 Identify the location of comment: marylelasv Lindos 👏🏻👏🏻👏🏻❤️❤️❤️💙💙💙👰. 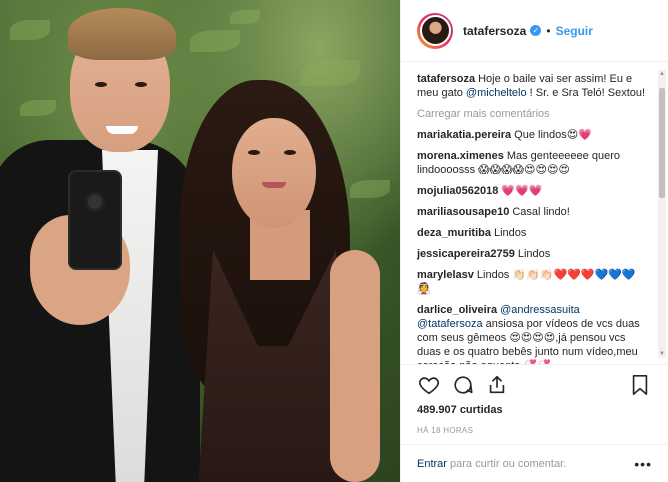
(531, 282).